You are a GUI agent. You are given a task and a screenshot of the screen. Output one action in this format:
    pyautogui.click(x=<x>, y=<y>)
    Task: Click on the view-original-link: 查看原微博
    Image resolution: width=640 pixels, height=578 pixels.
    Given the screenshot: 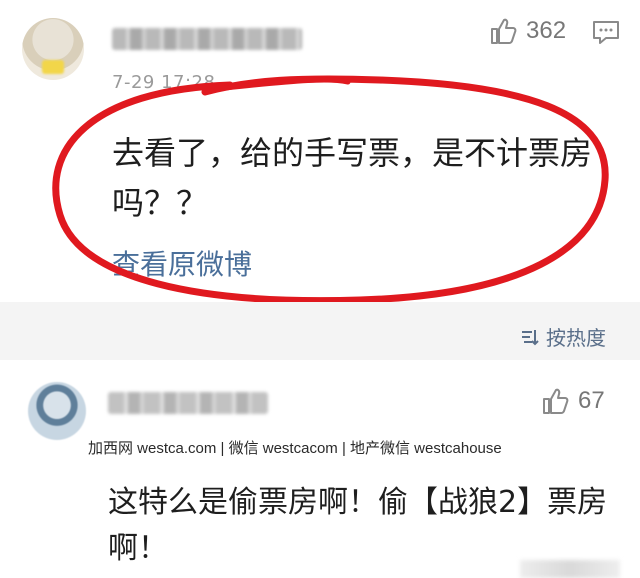 What is the action you would take?
    pyautogui.click(x=182, y=263)
    